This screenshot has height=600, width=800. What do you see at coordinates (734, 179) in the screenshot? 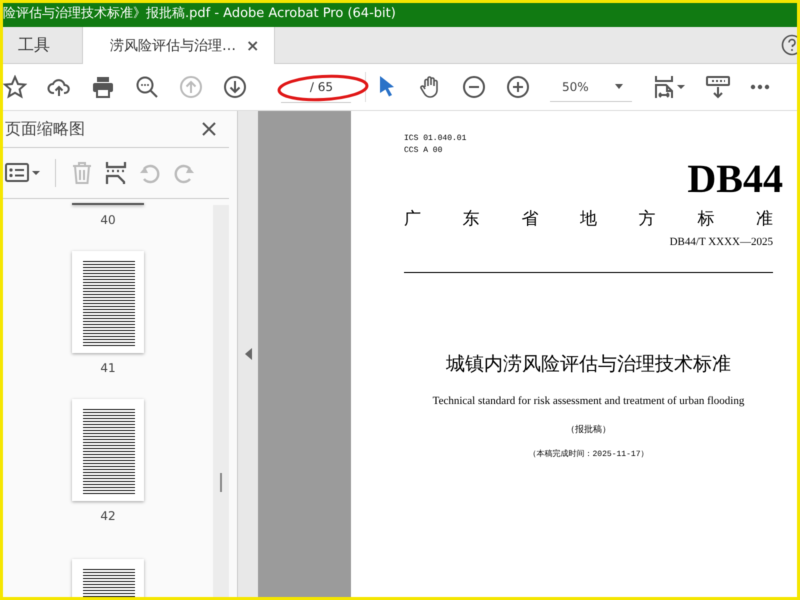
I see `standard-code: DB44` at bounding box center [734, 179].